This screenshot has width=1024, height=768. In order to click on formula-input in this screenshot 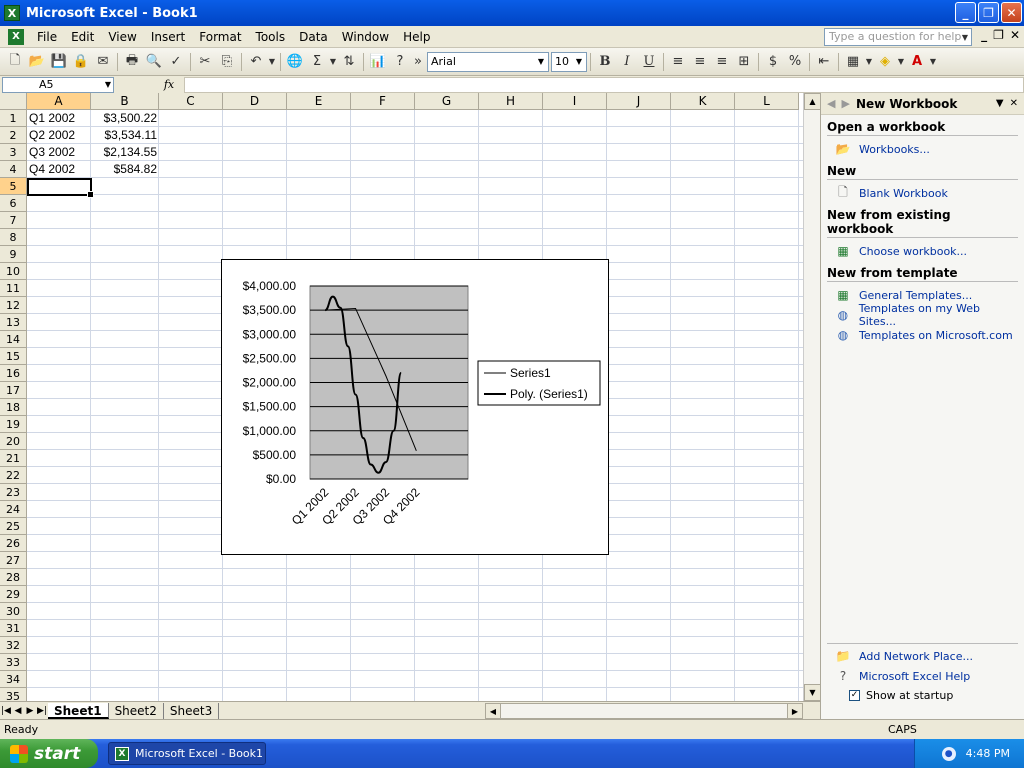, I will do `click(604, 84)`.